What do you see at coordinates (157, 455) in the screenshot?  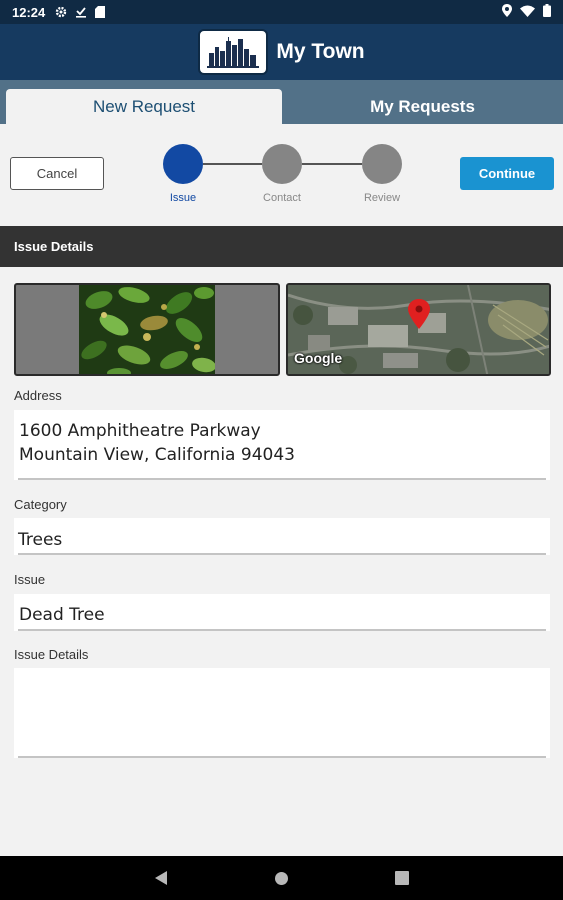 I see `address-line2: Mountain View, California 94043` at bounding box center [157, 455].